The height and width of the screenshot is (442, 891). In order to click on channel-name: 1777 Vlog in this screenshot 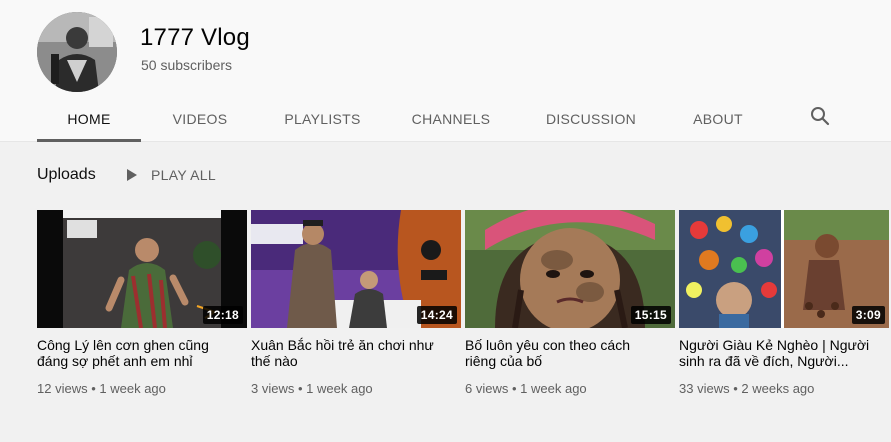, I will do `click(195, 37)`.